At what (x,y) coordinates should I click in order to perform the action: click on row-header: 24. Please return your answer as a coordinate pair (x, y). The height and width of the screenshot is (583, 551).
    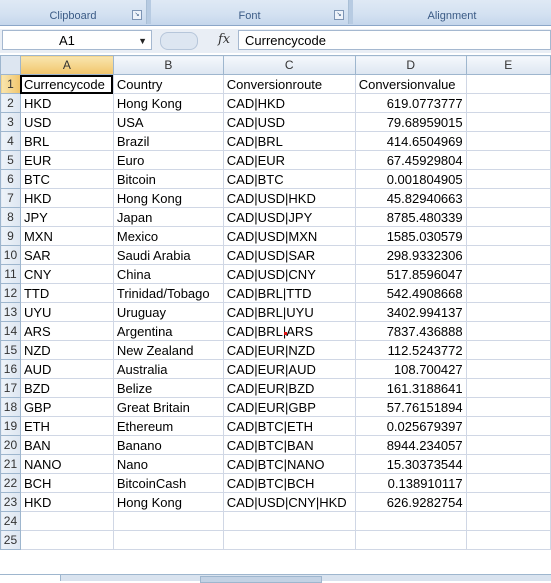
    Looking at the image, I should click on (10, 521).